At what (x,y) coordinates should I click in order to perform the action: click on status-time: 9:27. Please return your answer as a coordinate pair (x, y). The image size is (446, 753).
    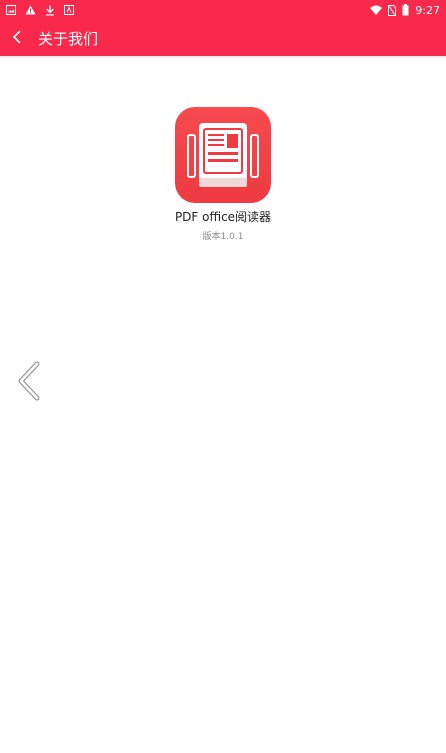
    Looking at the image, I should click on (427, 10).